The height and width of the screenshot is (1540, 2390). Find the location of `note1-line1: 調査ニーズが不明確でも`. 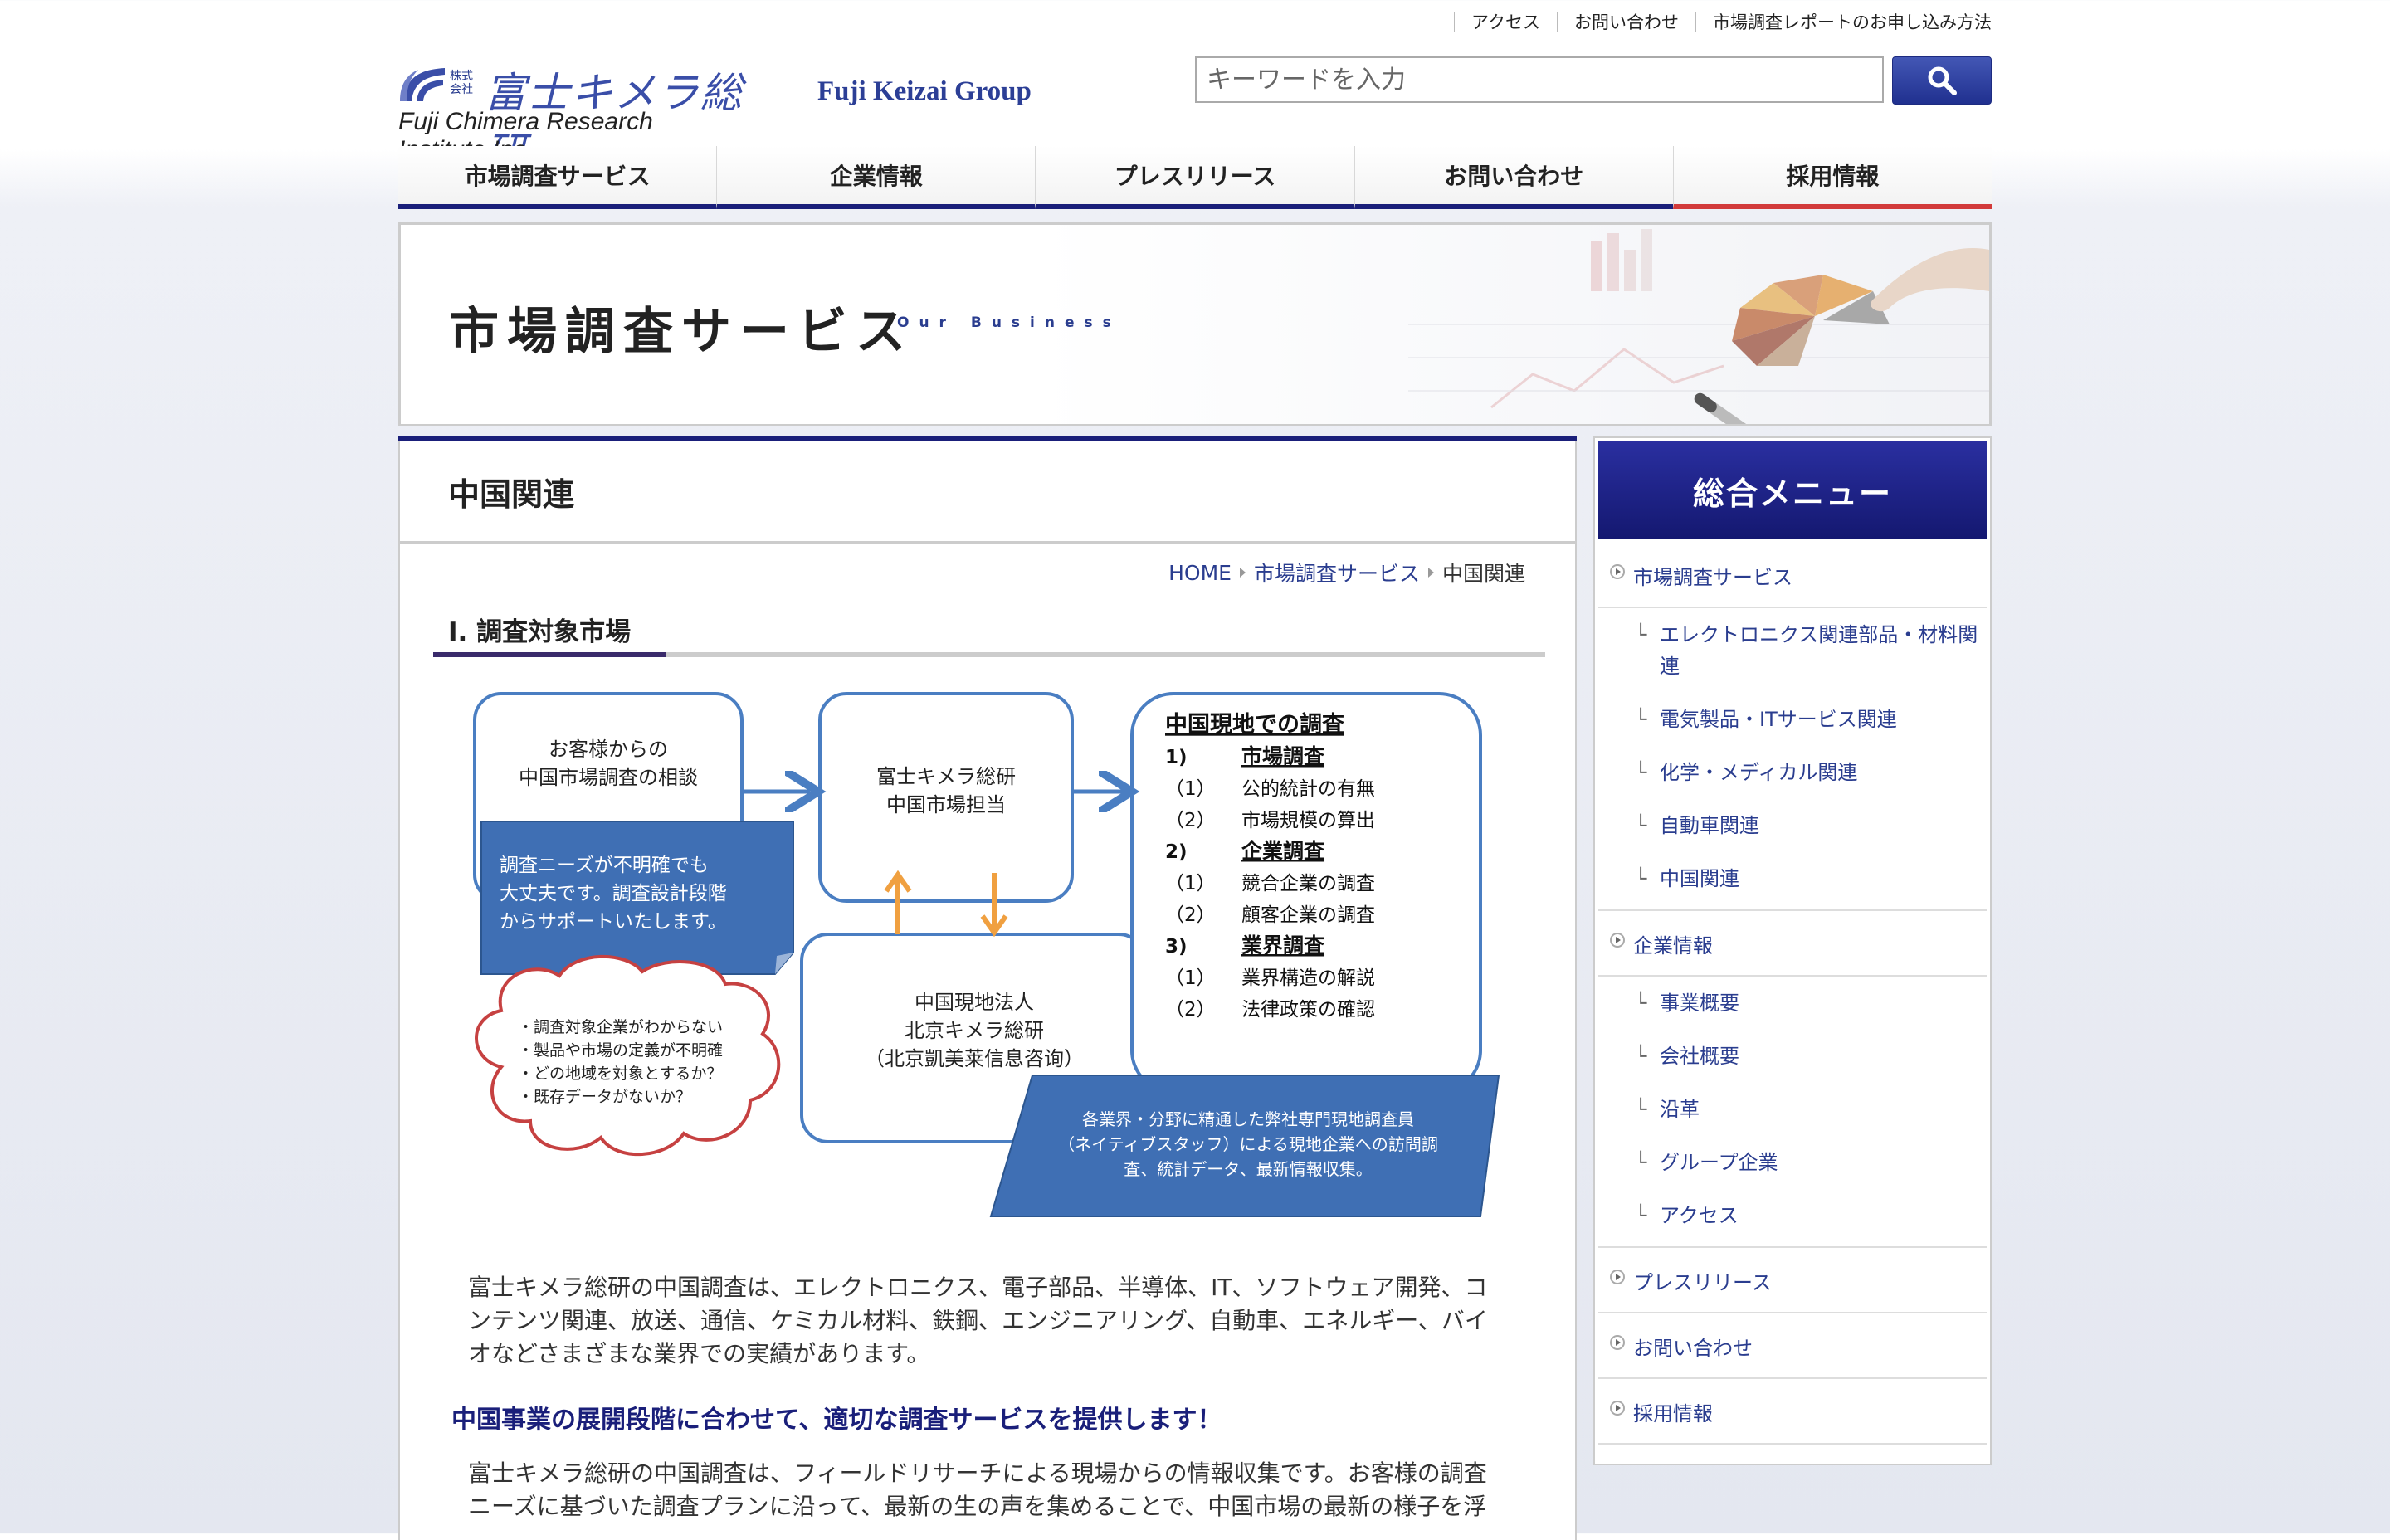

note1-line1: 調査ニーズが不明確でも is located at coordinates (604, 865).